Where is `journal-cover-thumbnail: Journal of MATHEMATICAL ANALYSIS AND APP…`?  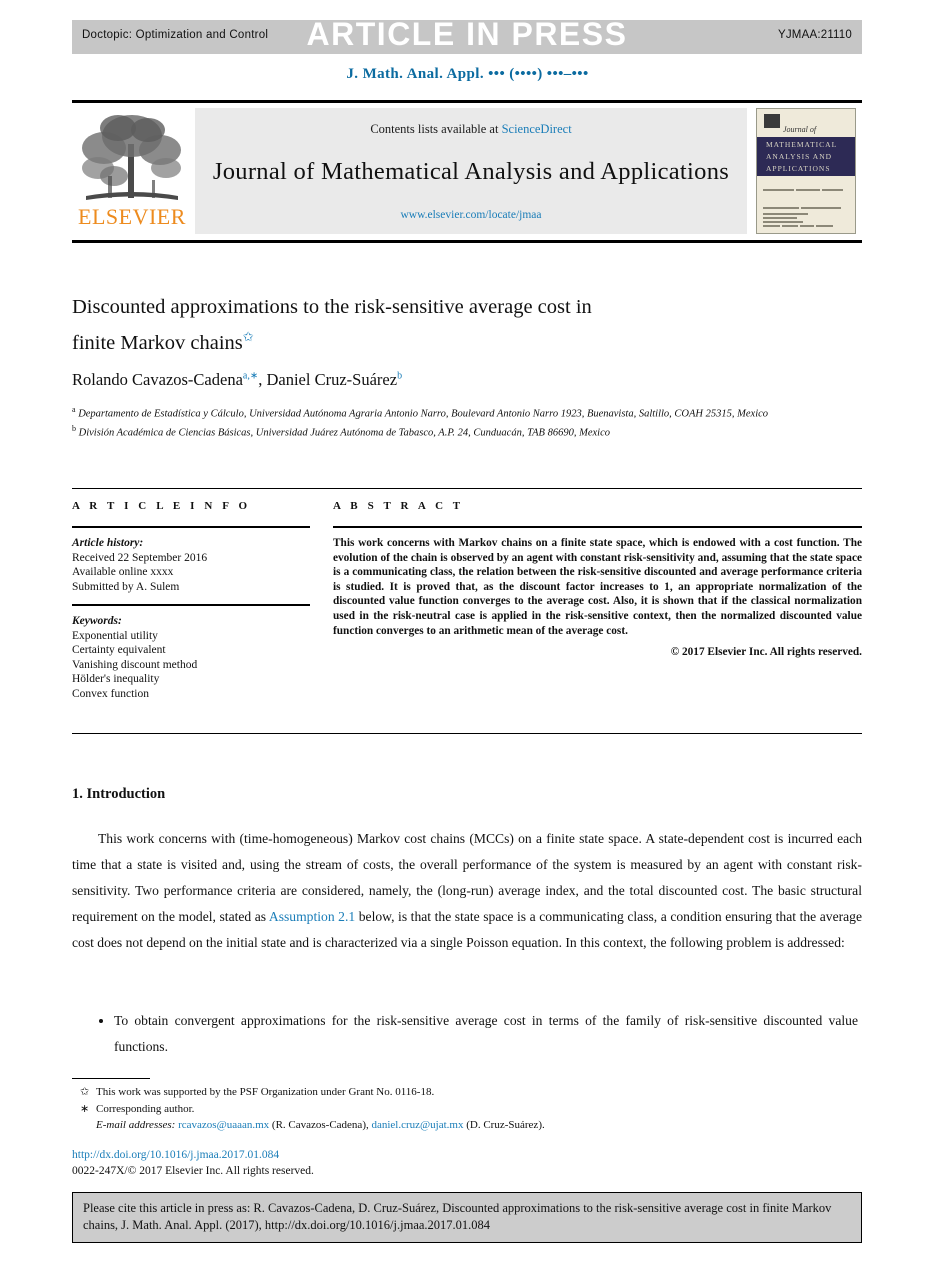 journal-cover-thumbnail: Journal of MATHEMATICAL ANALYSIS AND APP… is located at coordinates (806, 171).